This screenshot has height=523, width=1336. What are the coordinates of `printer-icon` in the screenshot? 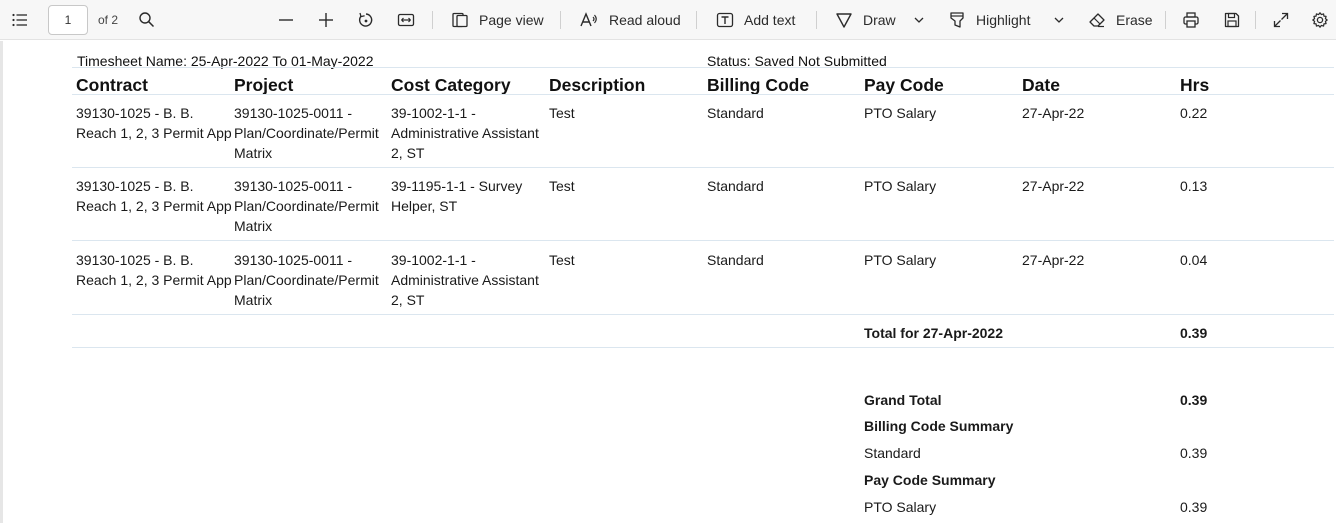 It's located at (1191, 20).